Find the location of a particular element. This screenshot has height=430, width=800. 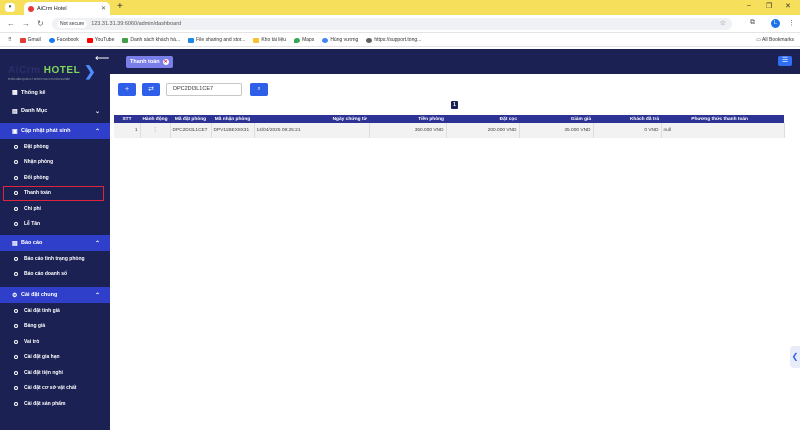

sidebar-item-change-room: Đổi phòng is located at coordinates (55, 178).